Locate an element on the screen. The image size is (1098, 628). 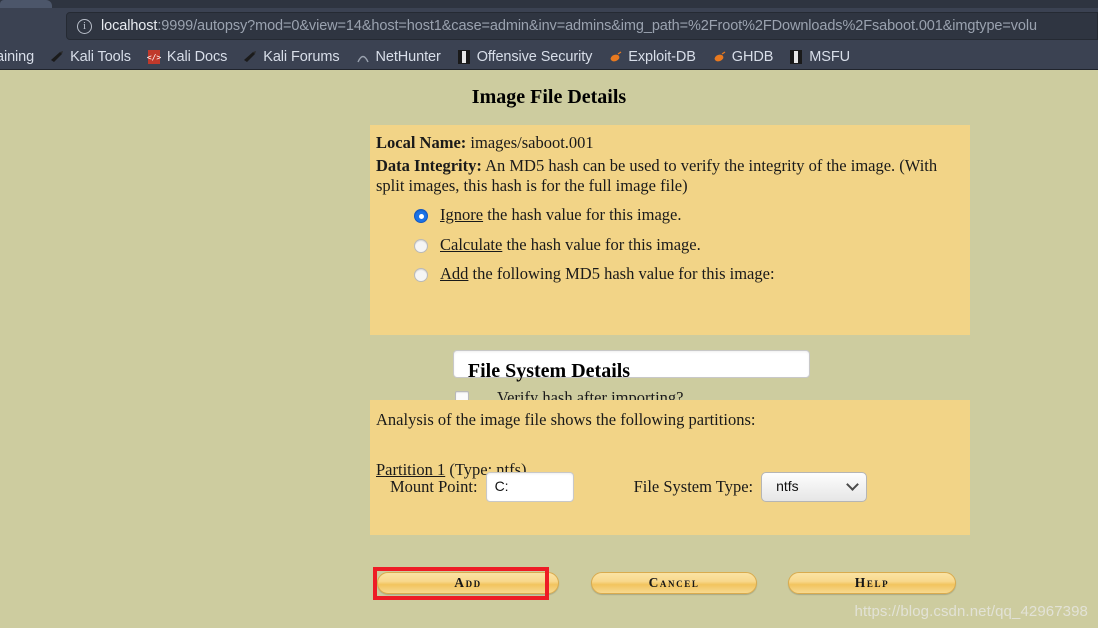
bookmark-offensive-security: Offensive Security is located at coordinates (524, 57).